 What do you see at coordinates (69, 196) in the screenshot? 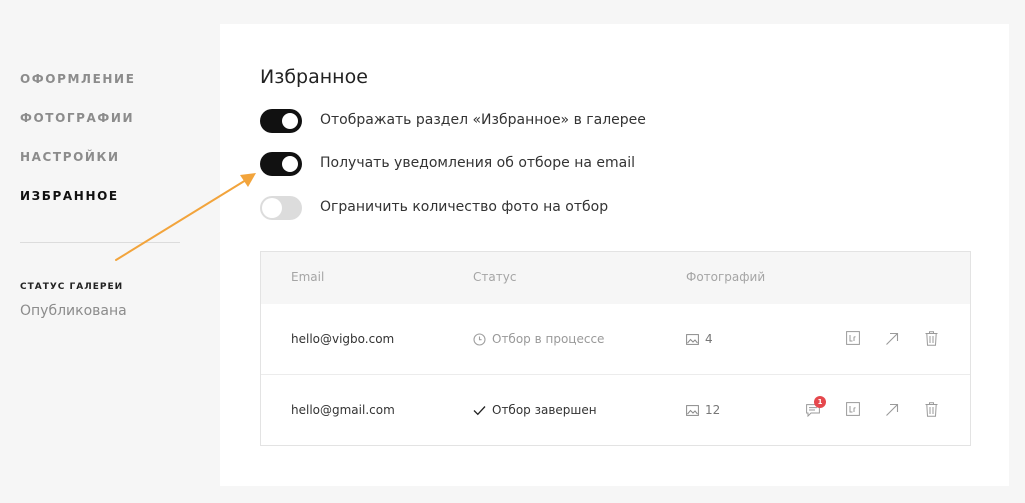
I see `sidebar-item-favorites: ИЗБРАННОЕ` at bounding box center [69, 196].